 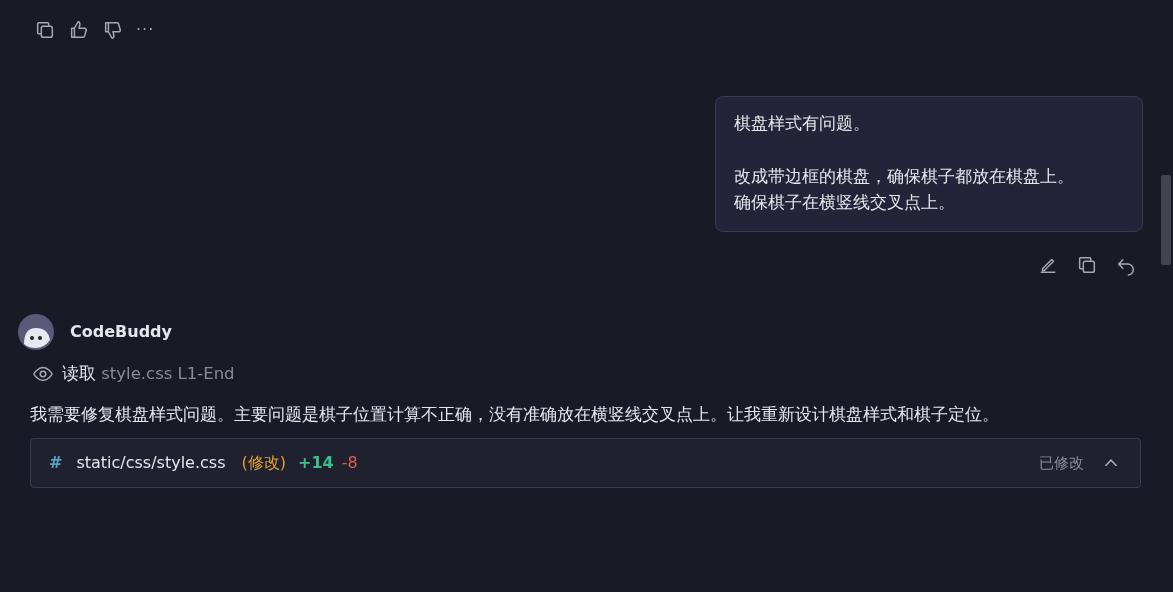 I want to click on copy-icon, so click(x=45, y=30).